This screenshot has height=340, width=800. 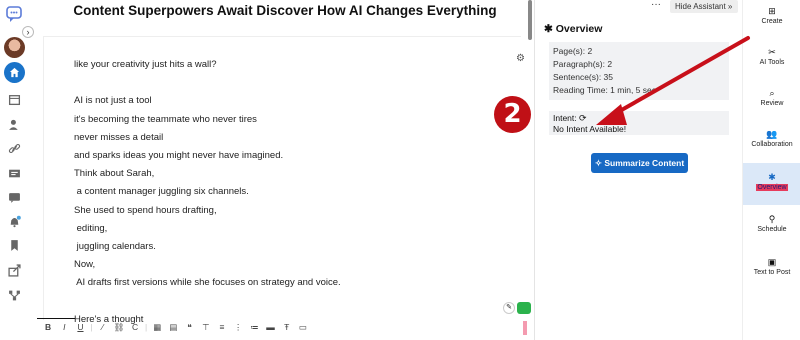 I want to click on editor-line: She used to spend hours drafting,, so click(x=145, y=210).